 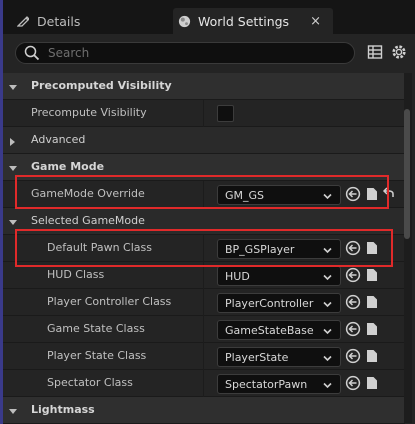 I want to click on tab-details: Details, so click(x=93, y=21).